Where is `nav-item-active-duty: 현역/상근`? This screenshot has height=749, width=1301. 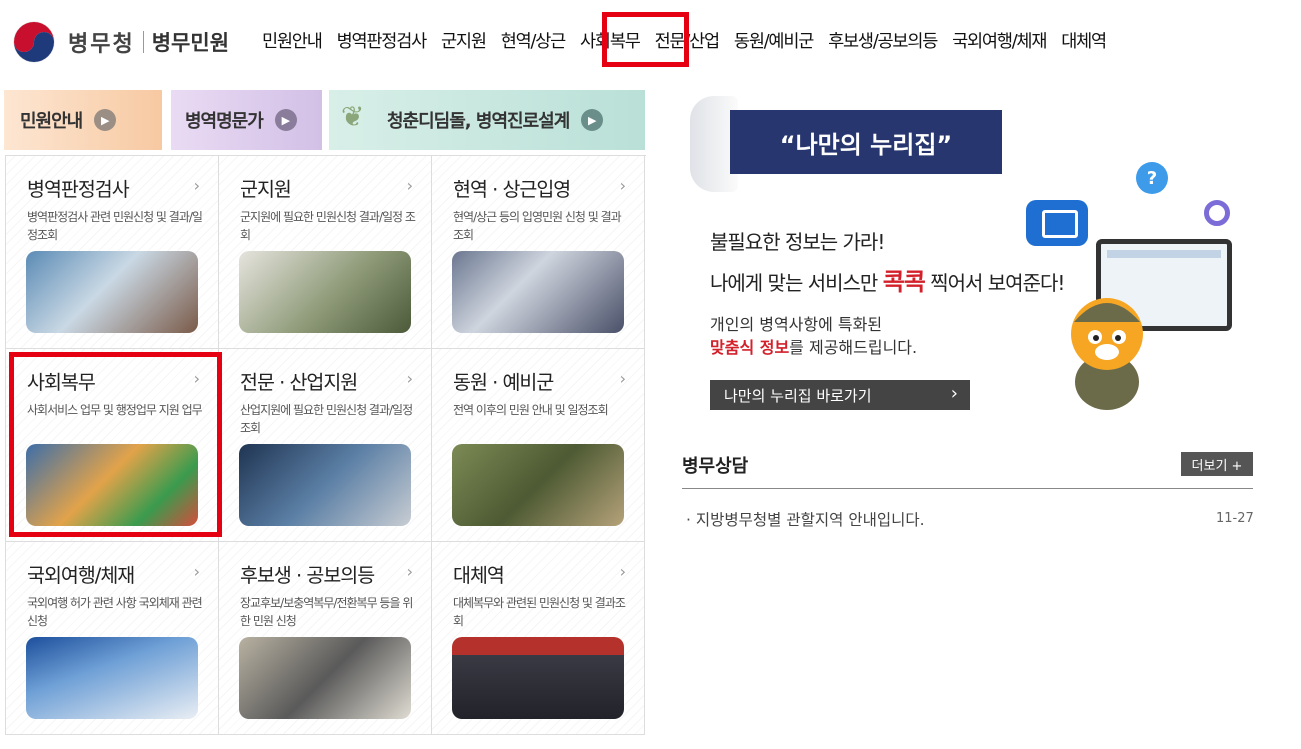
nav-item-active-duty: 현역/상근 is located at coordinates (534, 40).